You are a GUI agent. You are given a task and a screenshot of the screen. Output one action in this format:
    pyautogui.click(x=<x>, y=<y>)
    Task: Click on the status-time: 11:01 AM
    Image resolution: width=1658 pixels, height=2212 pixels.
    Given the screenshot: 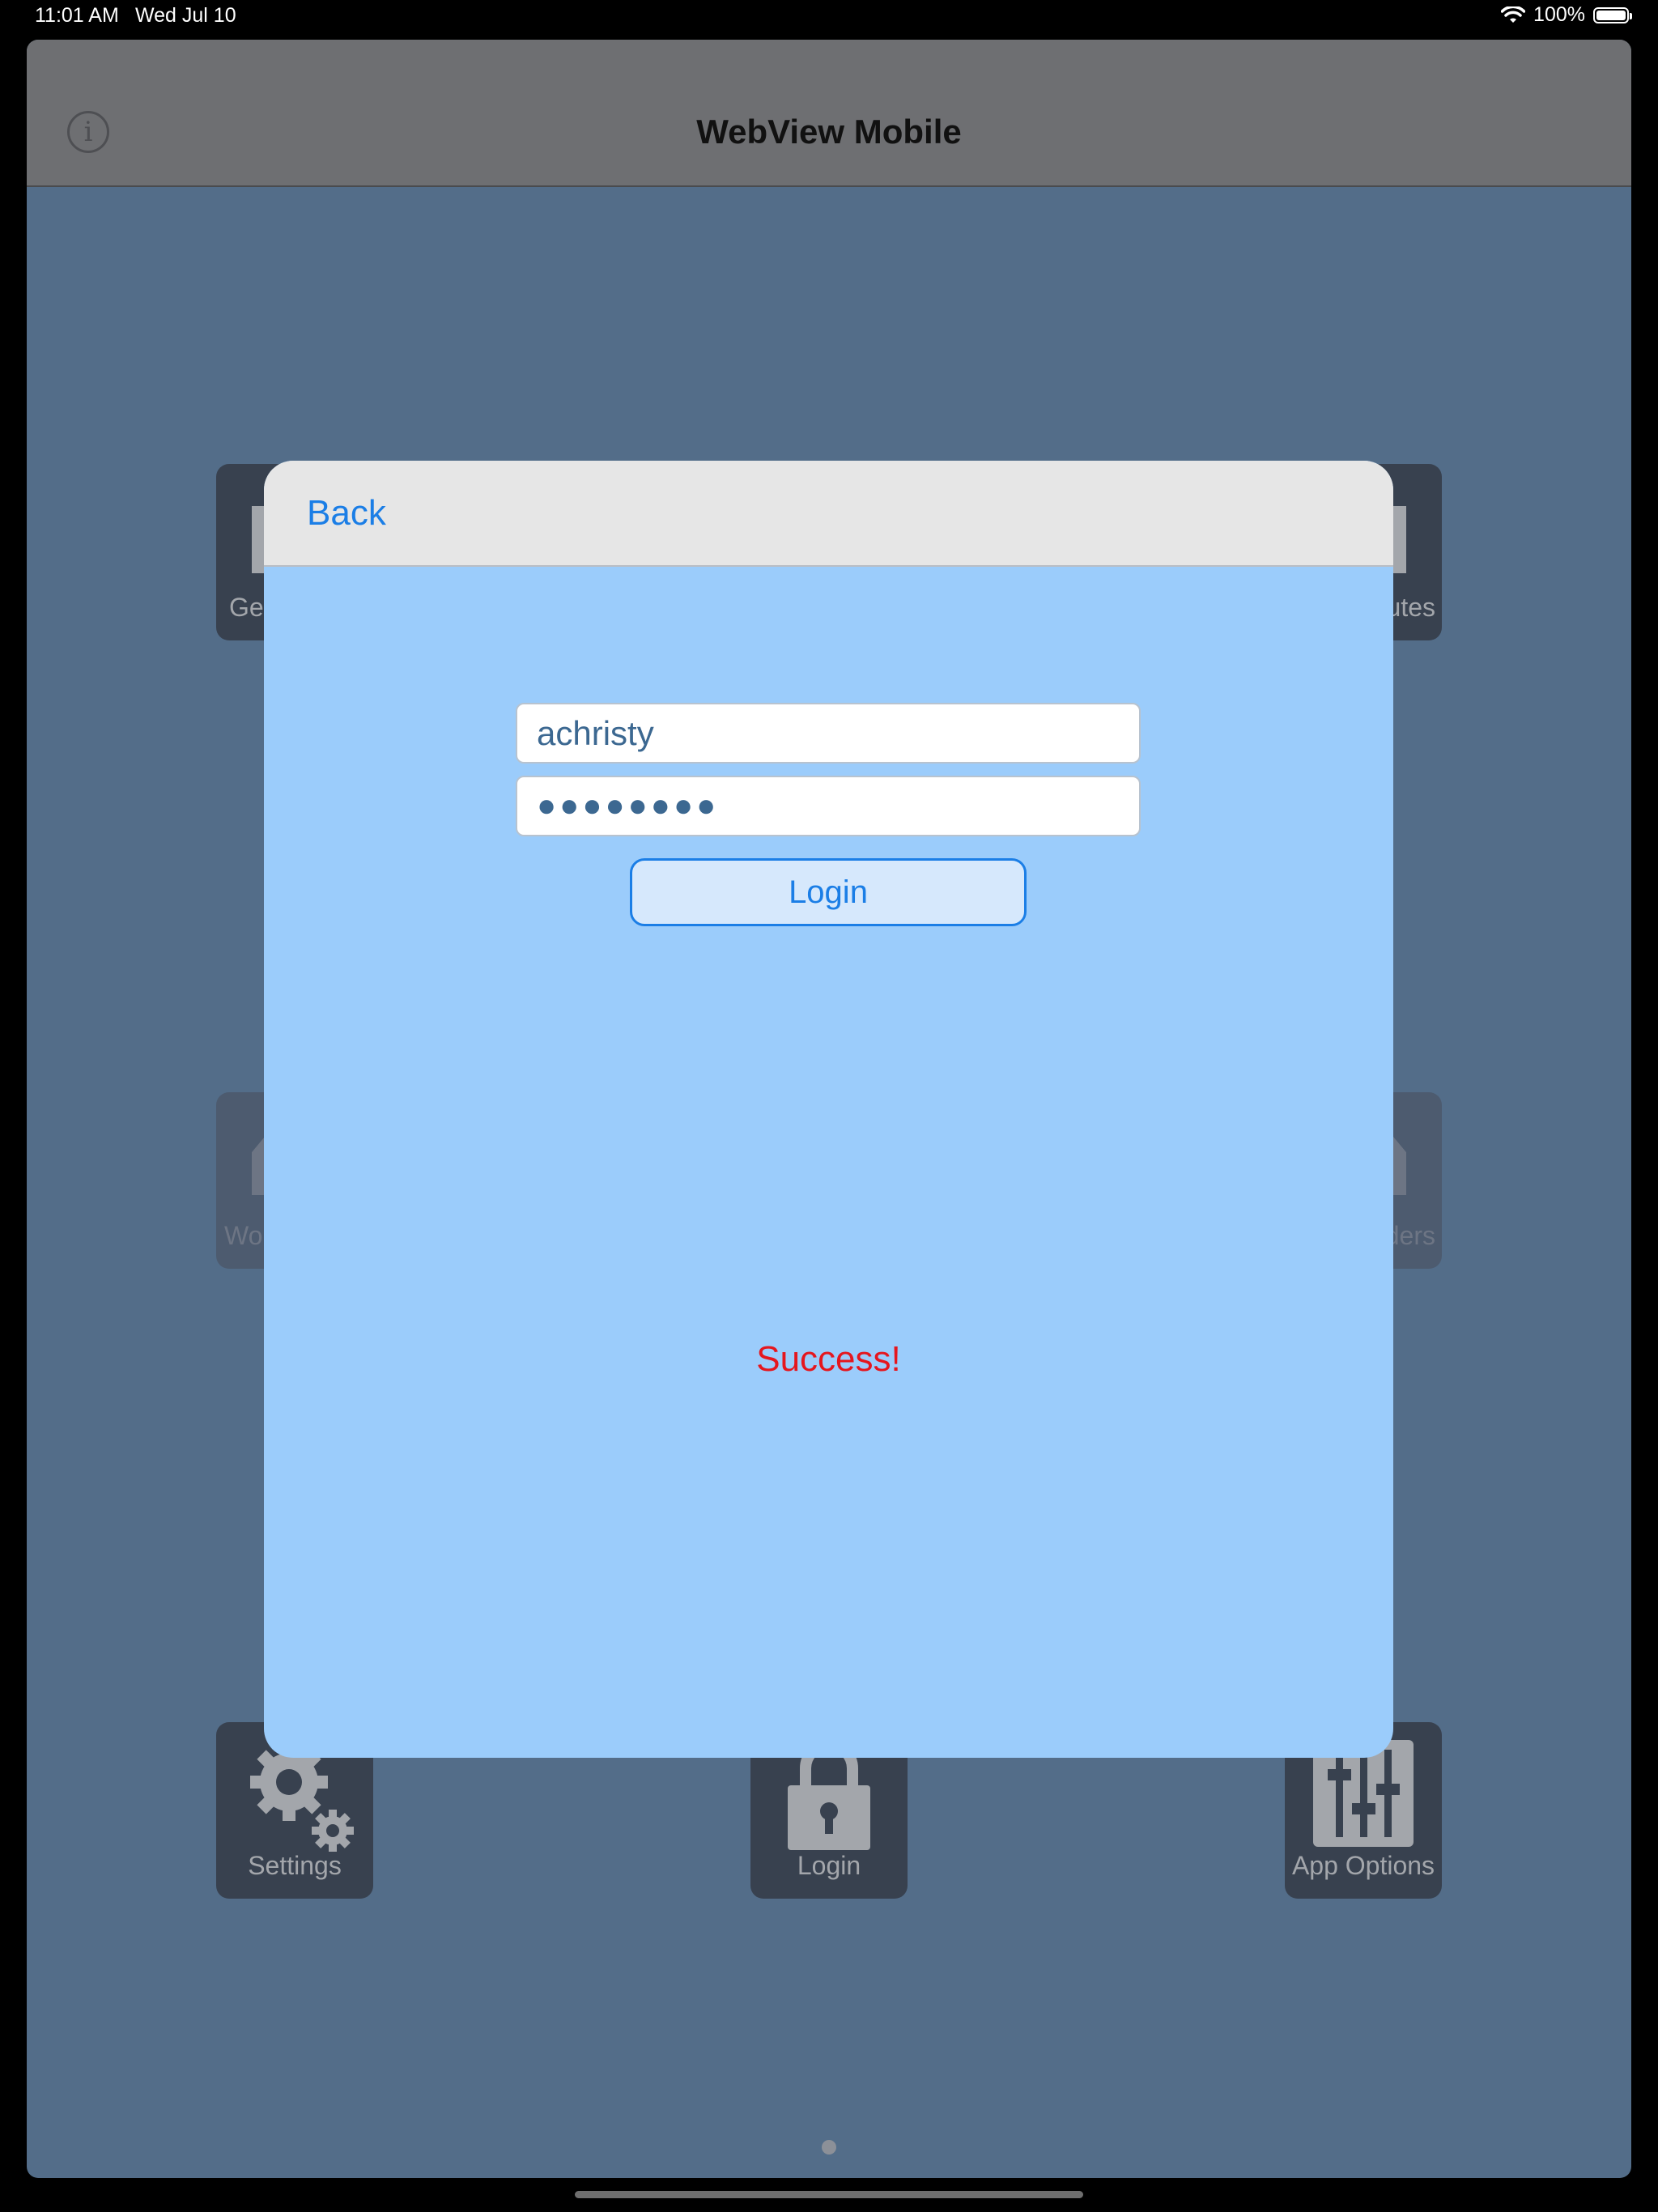 What is the action you would take?
    pyautogui.click(x=77, y=16)
    